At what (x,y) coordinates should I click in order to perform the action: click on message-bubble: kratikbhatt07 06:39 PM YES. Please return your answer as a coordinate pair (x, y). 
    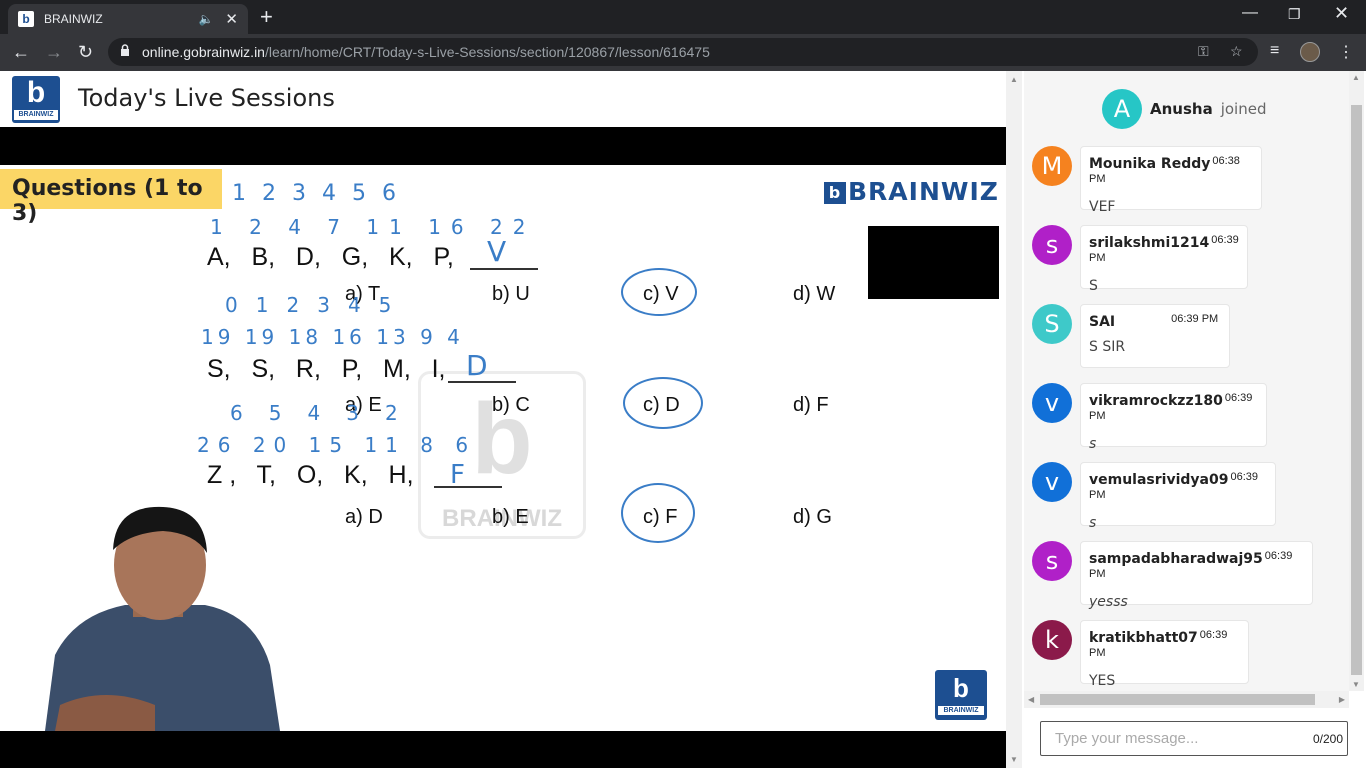
    Looking at the image, I should click on (1164, 654).